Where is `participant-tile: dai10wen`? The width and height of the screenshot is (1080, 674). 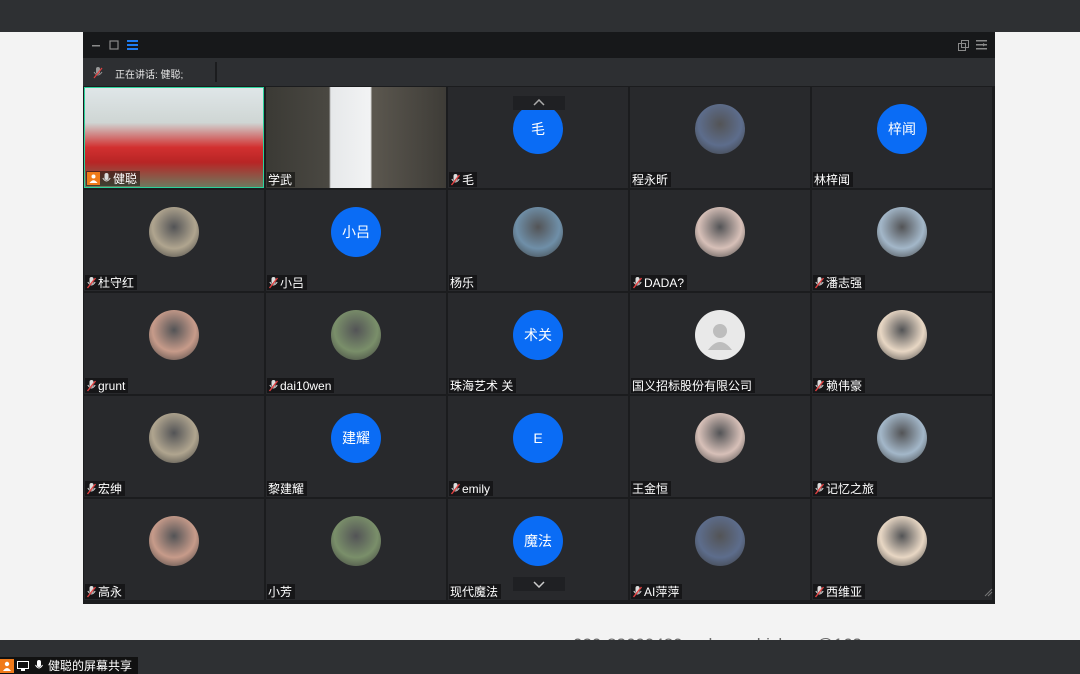 participant-tile: dai10wen is located at coordinates (356, 343).